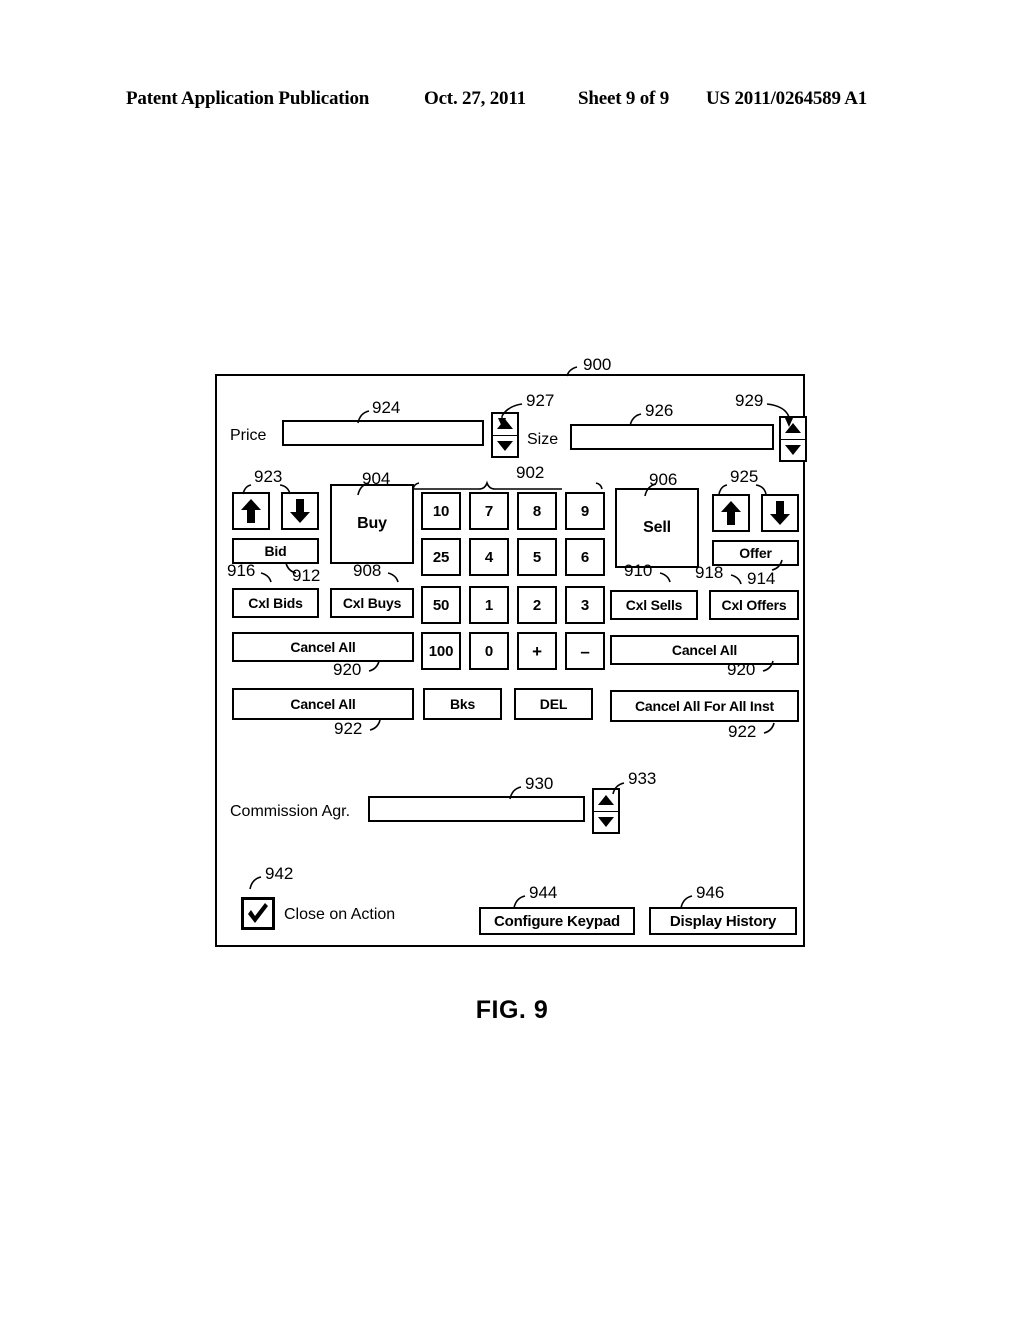 Image resolution: width=1024 pixels, height=1320 pixels. I want to click on cancel-all-for-all-instruments-button: Cancel All For All Inst, so click(704, 706).